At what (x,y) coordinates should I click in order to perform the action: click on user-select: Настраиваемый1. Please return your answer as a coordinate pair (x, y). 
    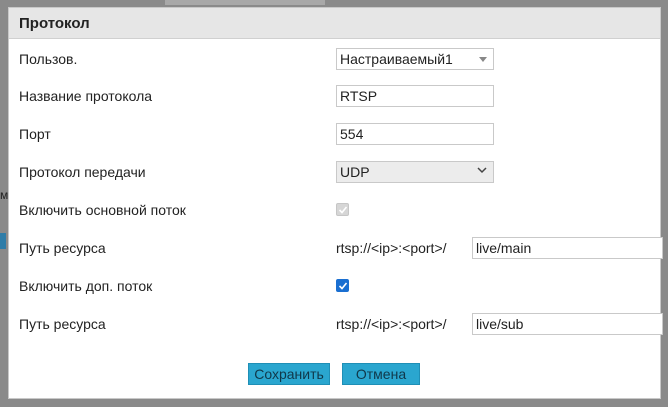
    Looking at the image, I should click on (415, 59).